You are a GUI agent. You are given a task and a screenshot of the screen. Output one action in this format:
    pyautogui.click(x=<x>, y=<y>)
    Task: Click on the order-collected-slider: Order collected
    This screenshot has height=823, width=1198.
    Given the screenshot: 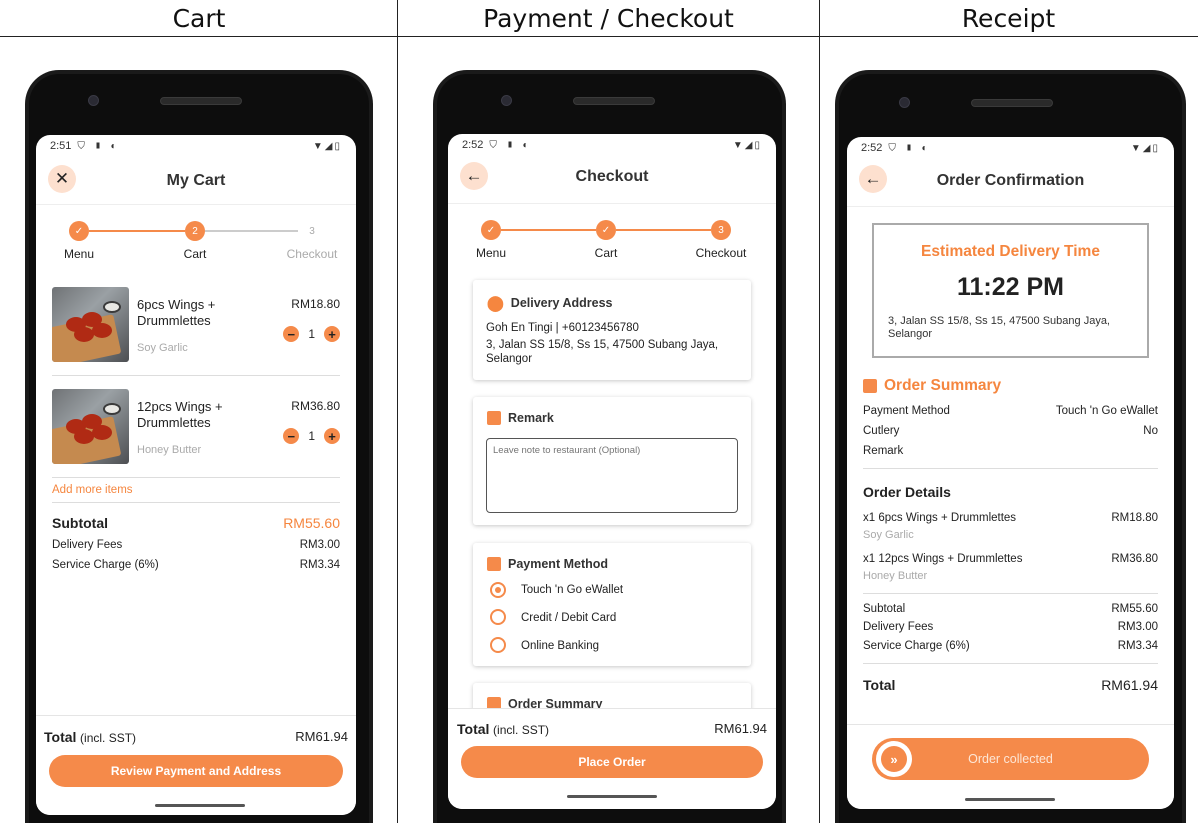 What is the action you would take?
    pyautogui.click(x=1010, y=759)
    